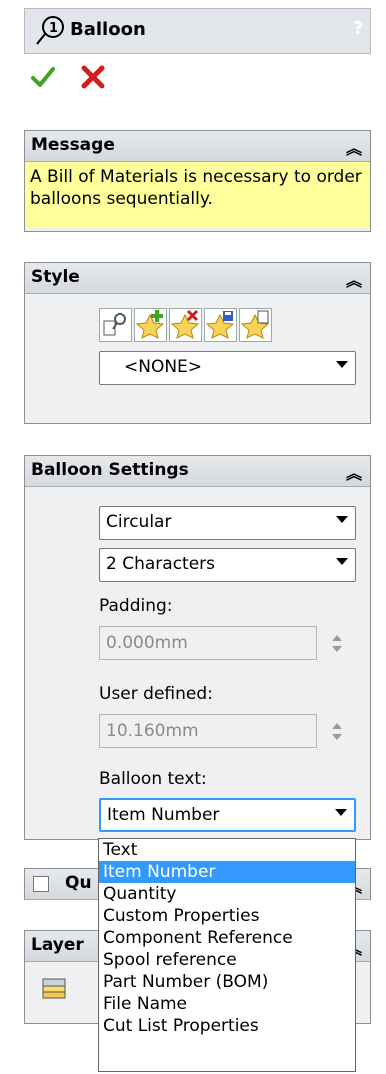 This screenshot has height=1074, width=386. What do you see at coordinates (55, 277) in the screenshot?
I see `style-header-label: Style` at bounding box center [55, 277].